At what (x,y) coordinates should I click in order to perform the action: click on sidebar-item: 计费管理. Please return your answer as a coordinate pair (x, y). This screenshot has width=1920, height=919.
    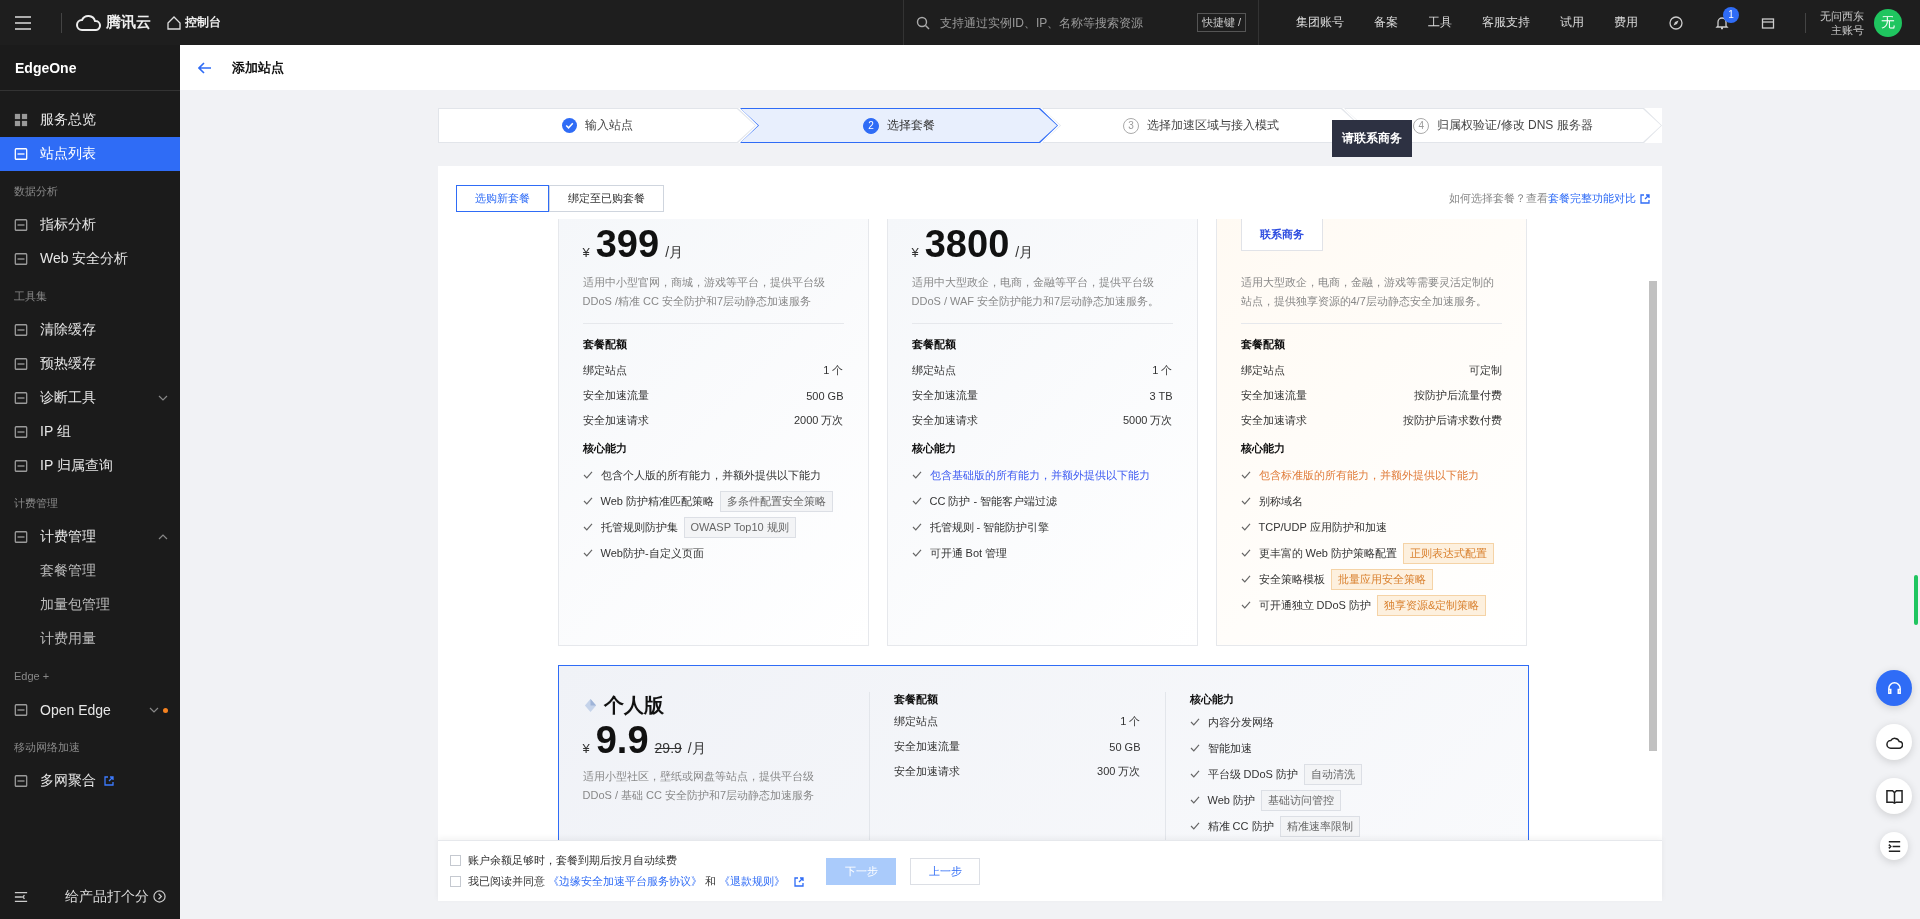
    Looking at the image, I should click on (90, 537).